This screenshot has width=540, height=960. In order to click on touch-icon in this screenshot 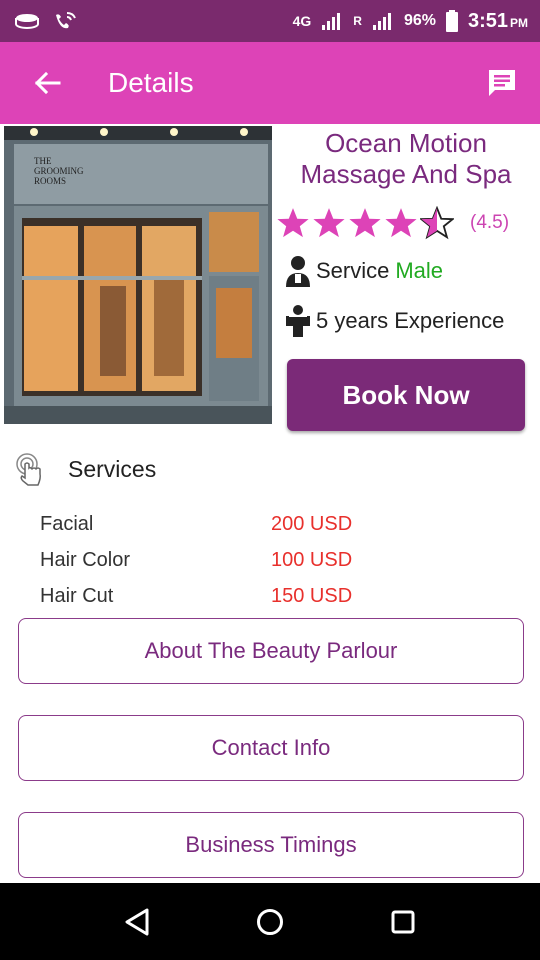, I will do `click(28, 469)`.